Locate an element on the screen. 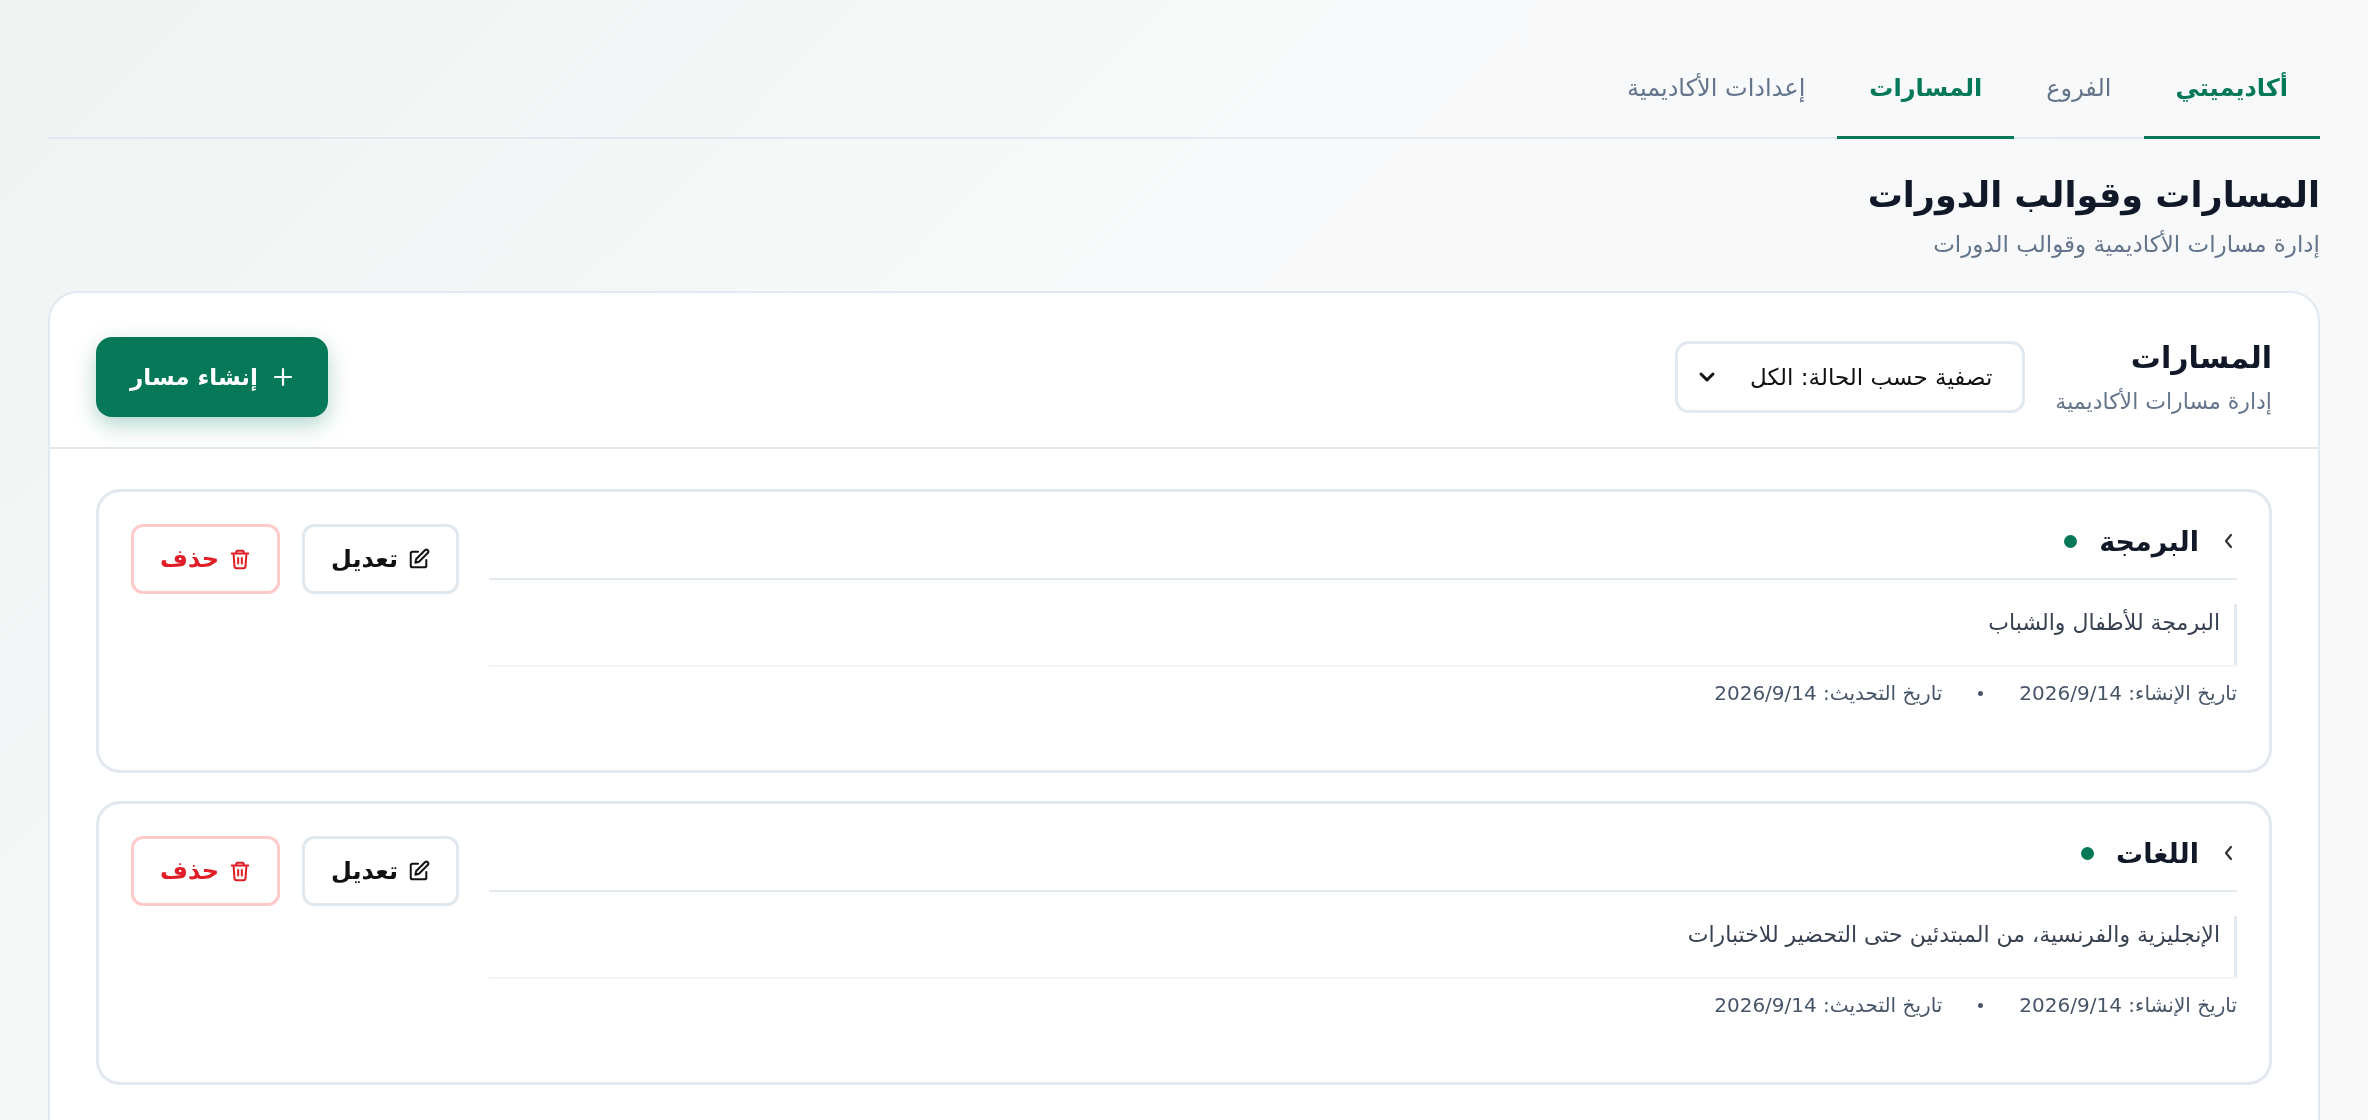 This screenshot has height=1120, width=2368. track-name: اللغات is located at coordinates (2157, 853).